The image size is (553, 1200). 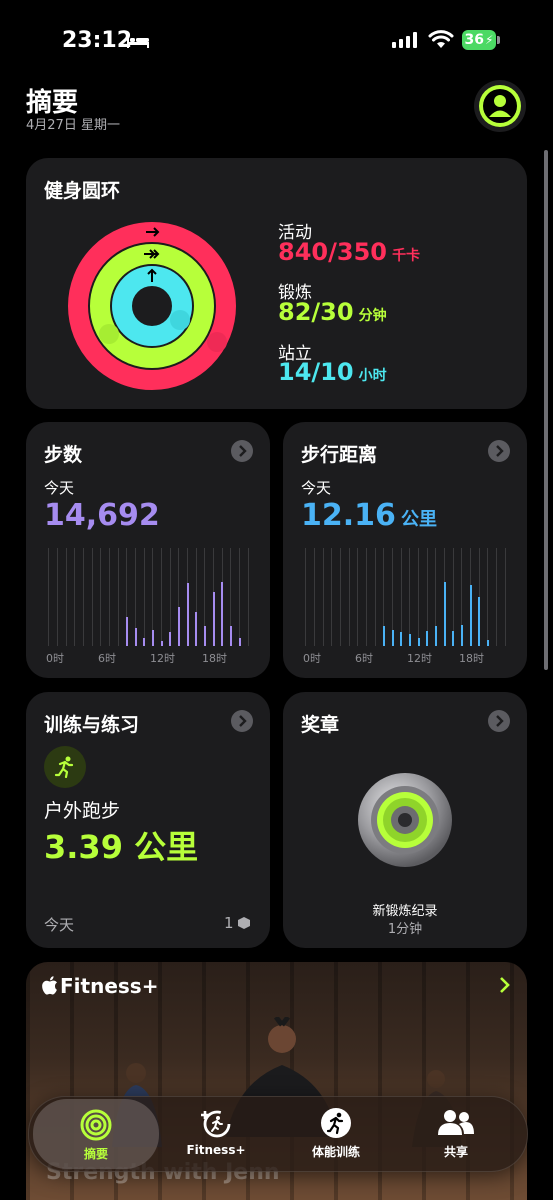 What do you see at coordinates (148, 820) in the screenshot?
I see `workouts-card: 训练与练习 户外跑步 3.39 公里 今天 1` at bounding box center [148, 820].